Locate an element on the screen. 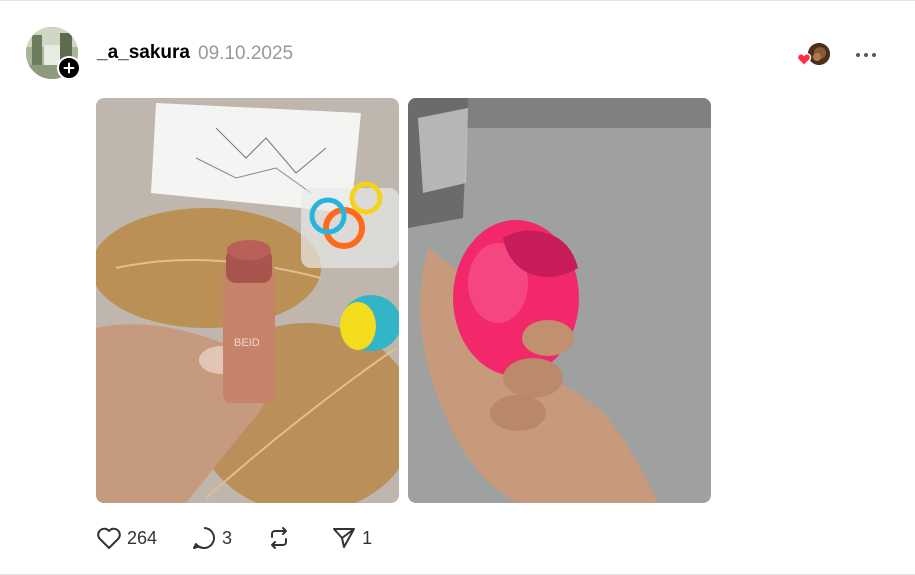 Image resolution: width=915 pixels, height=575 pixels. repost-button is located at coordinates (281, 538).